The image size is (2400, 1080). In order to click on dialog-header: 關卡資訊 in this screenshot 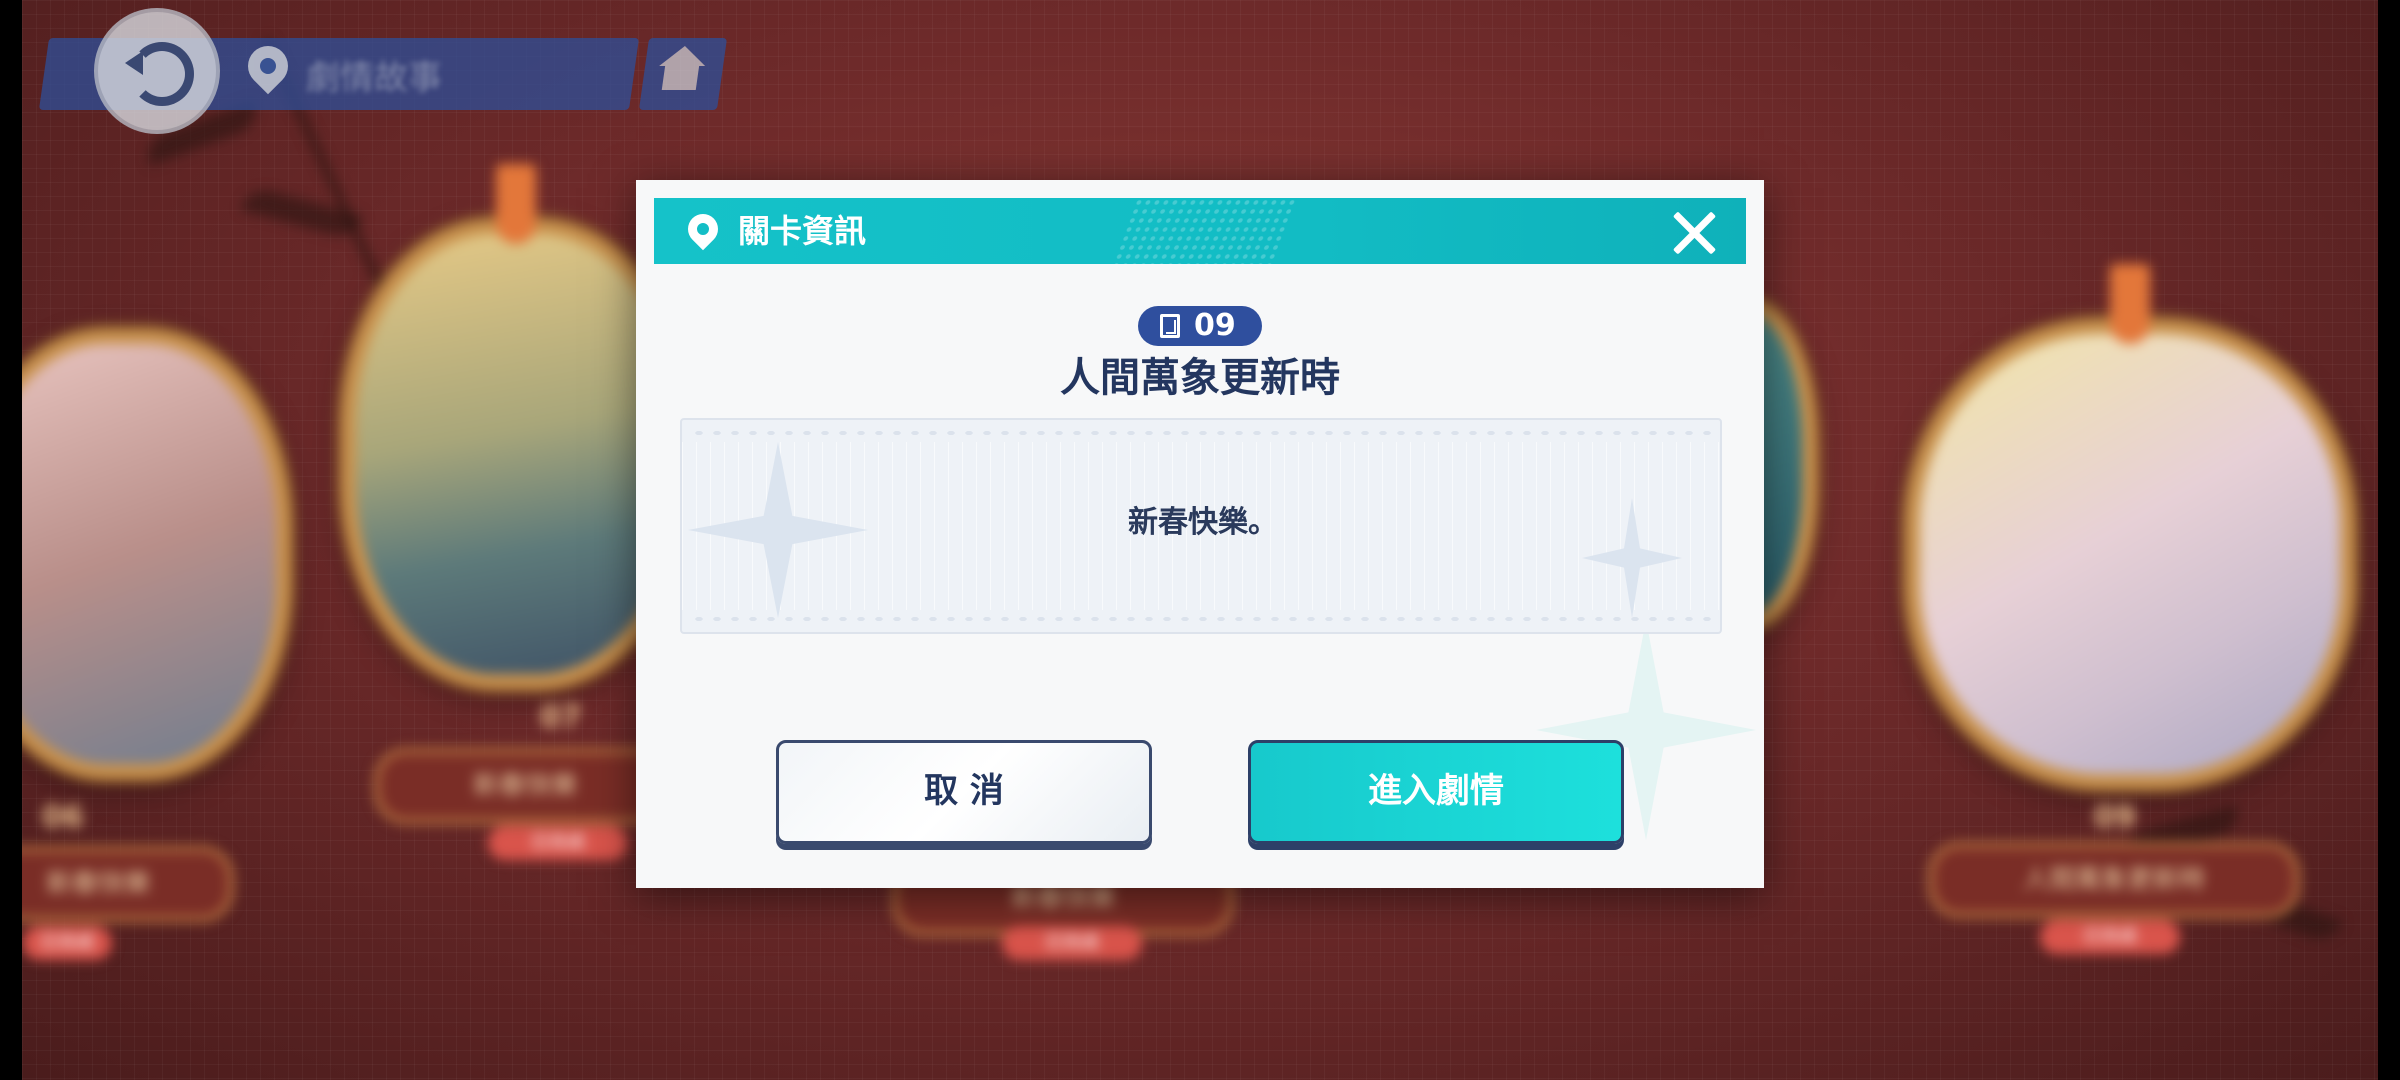, I will do `click(1200, 231)`.